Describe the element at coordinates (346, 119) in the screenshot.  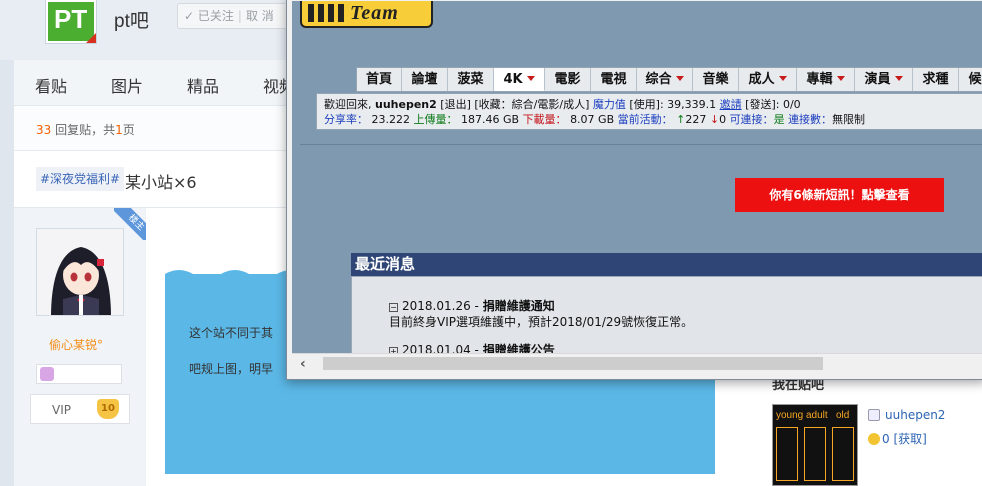
I see `ratio-label: 分享率：` at that location.